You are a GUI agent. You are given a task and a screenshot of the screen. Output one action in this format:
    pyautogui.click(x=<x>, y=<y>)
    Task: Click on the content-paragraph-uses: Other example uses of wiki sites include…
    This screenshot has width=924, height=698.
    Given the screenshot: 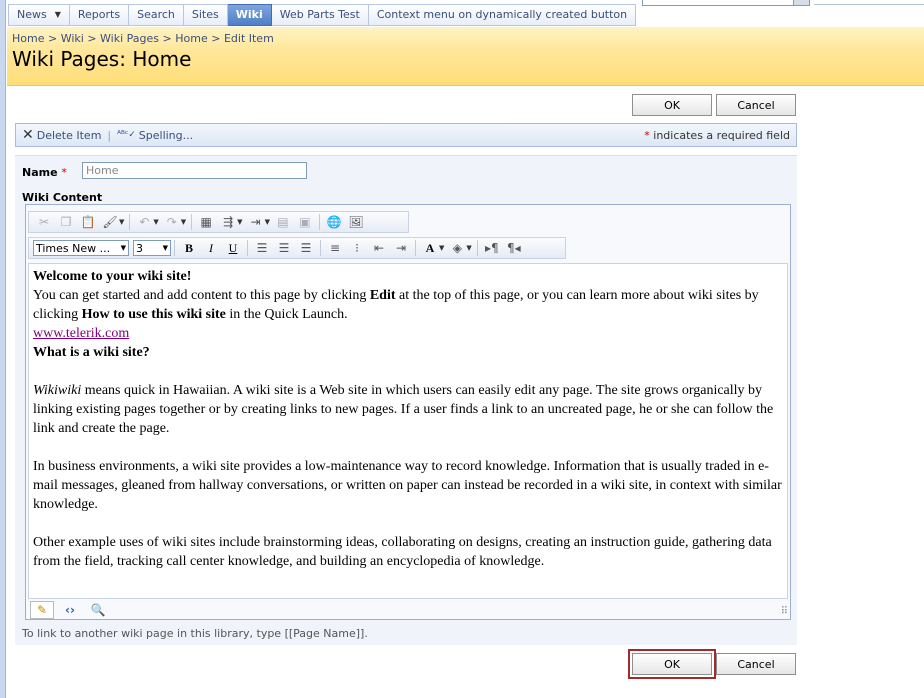 What is the action you would take?
    pyautogui.click(x=402, y=552)
    